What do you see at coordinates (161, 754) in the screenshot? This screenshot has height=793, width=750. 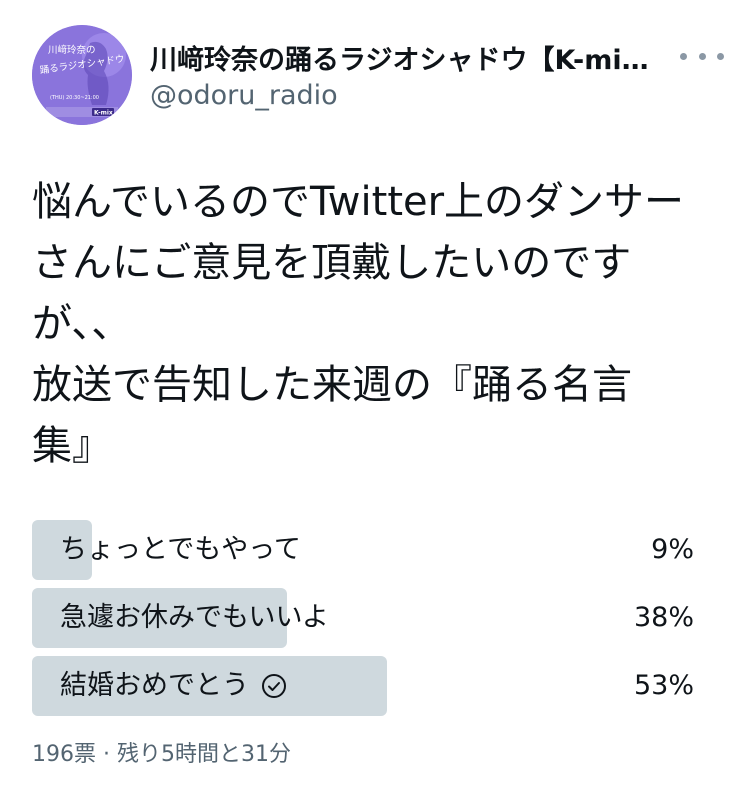 I see `poll-meta: 196票 · 残り5時間と31分` at bounding box center [161, 754].